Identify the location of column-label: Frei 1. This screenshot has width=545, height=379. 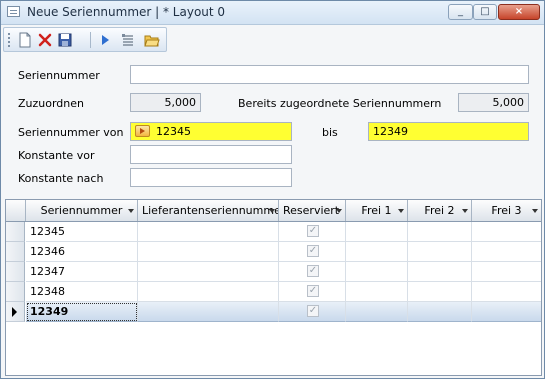
(376, 210).